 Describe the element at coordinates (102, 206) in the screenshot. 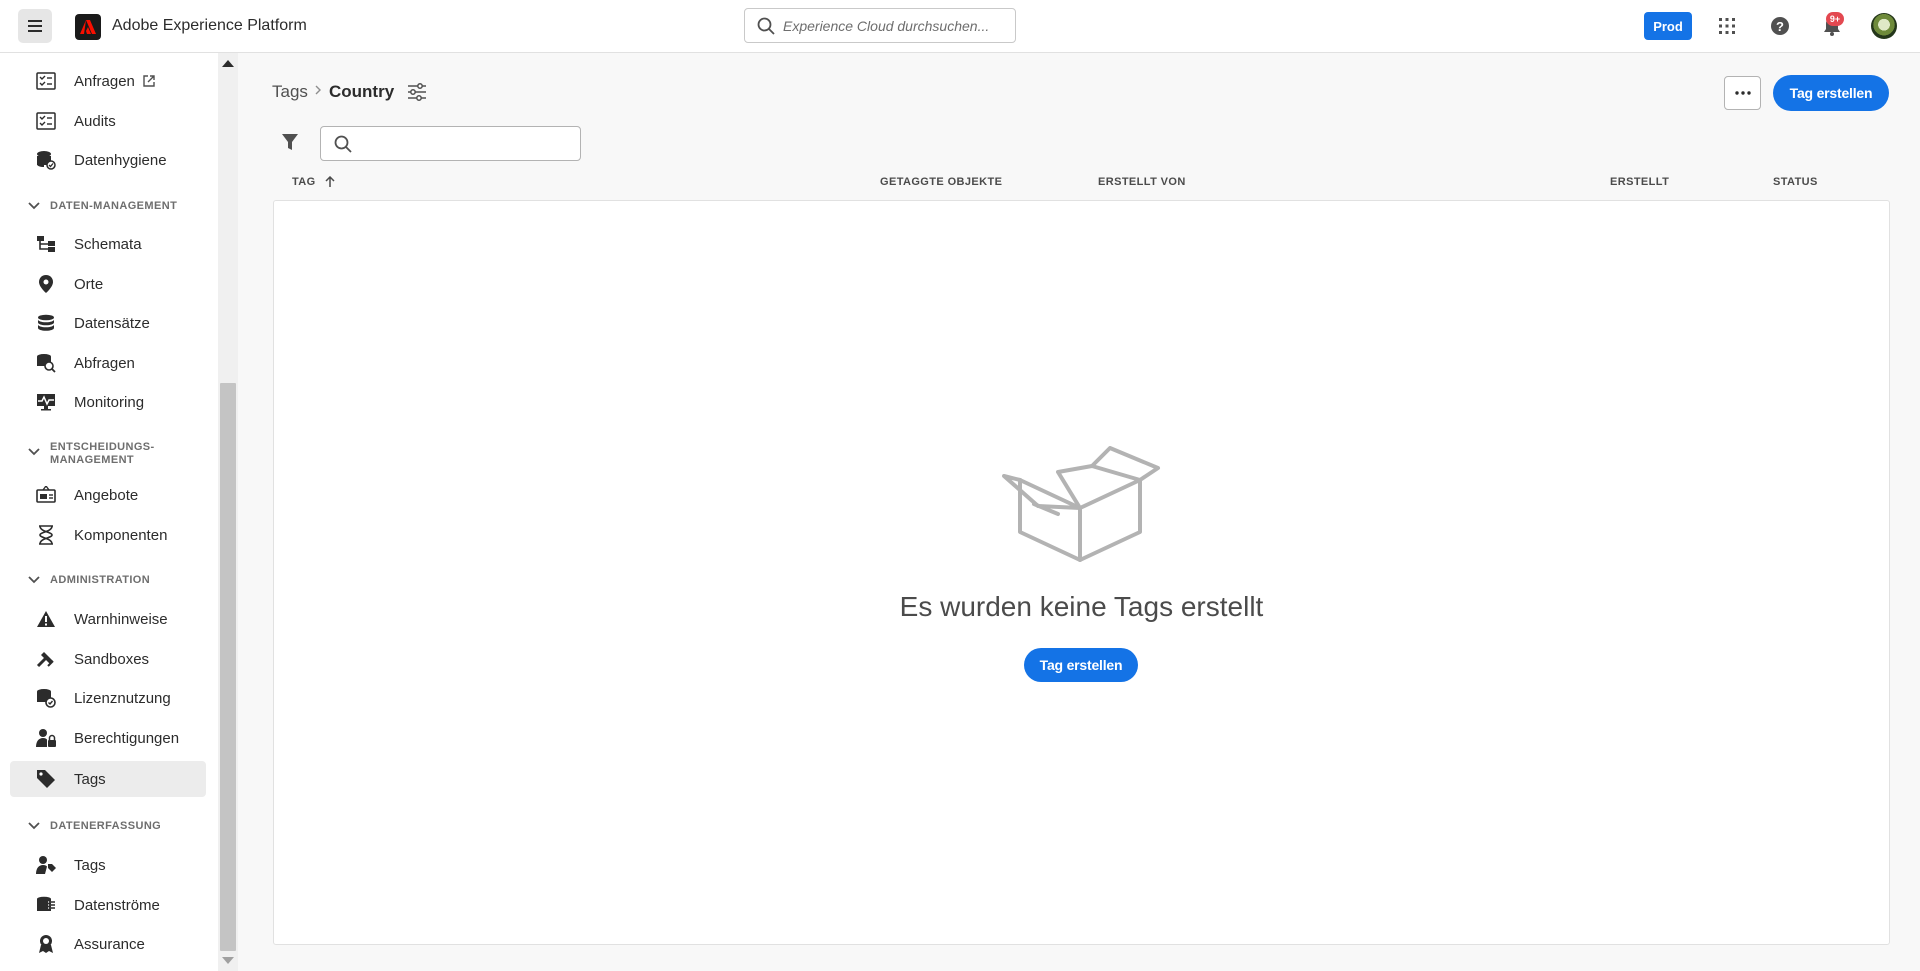

I see `section-daten-management: DATEN-MANAGEMENT` at that location.